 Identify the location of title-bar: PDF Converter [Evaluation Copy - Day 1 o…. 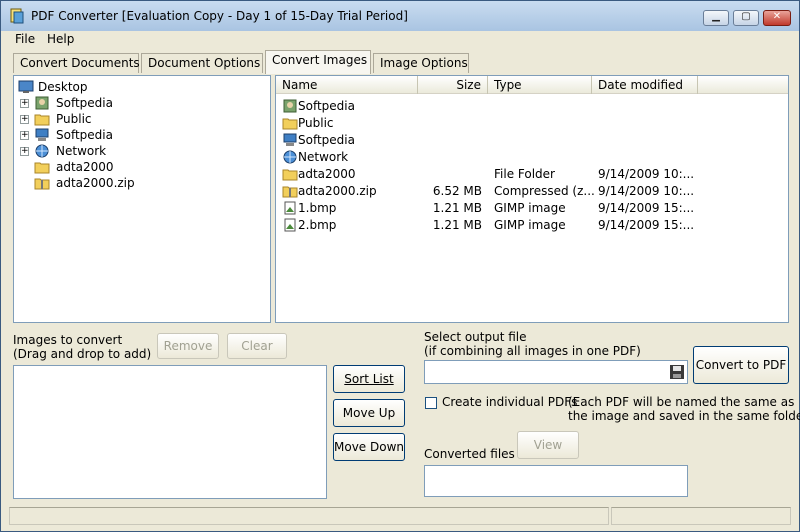
(400, 16).